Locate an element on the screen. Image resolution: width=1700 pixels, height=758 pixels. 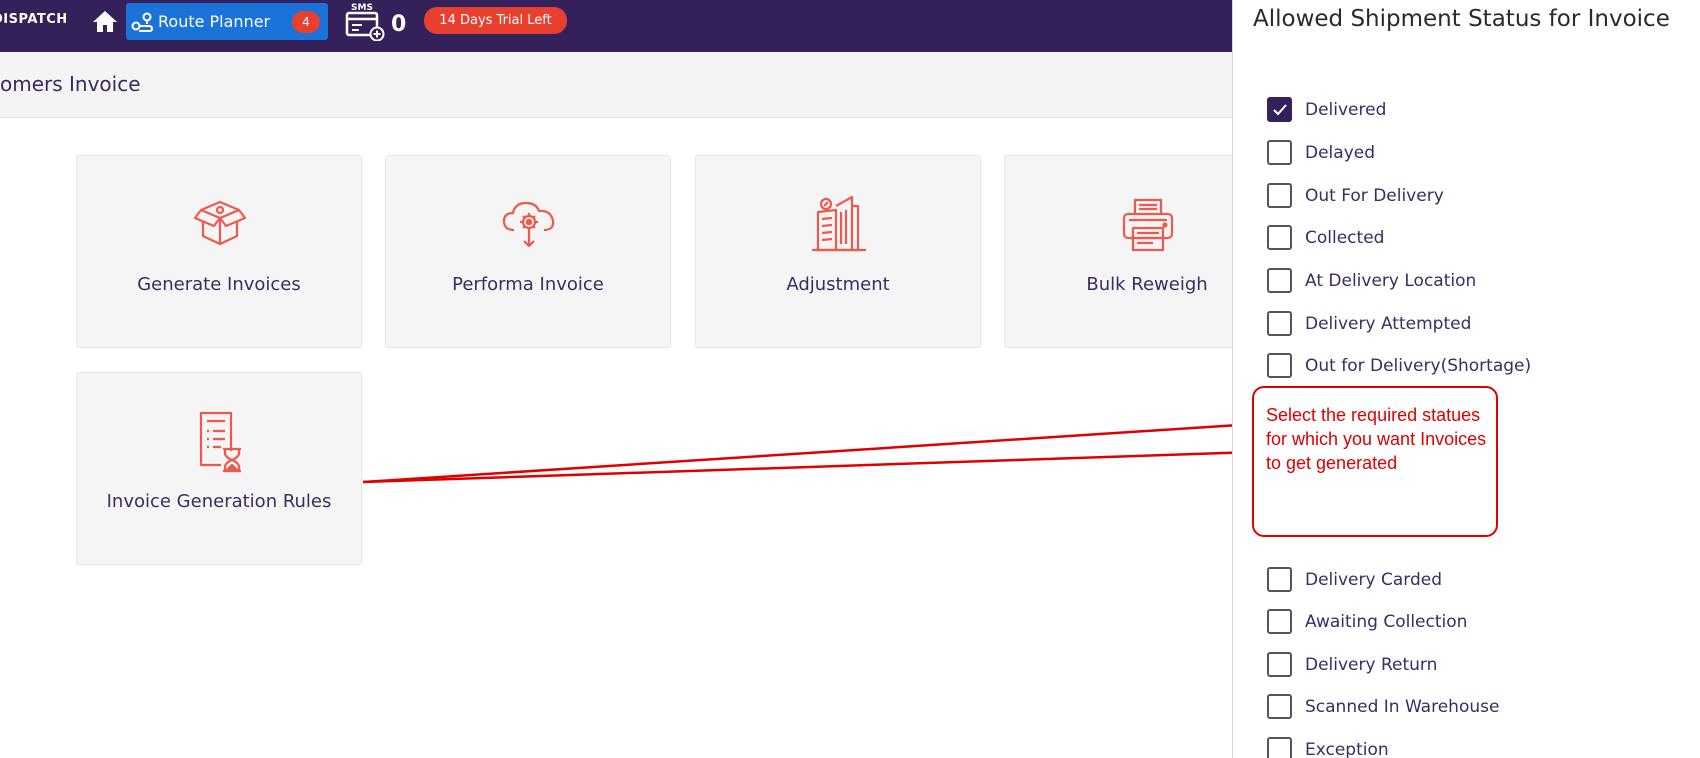
document-hourglass-icon is located at coordinates (220, 442).